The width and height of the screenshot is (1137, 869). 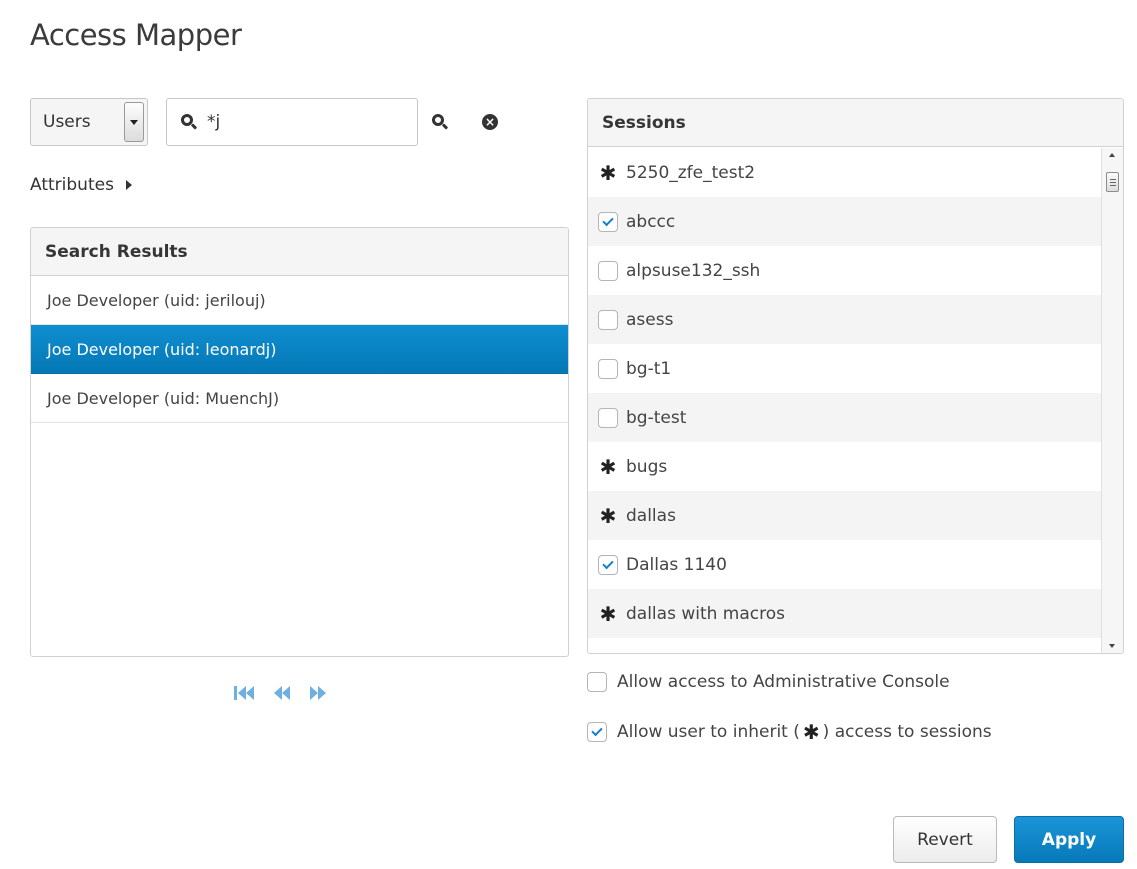 I want to click on result-row: Joe Developer (uid: jerilouj), so click(x=299, y=300).